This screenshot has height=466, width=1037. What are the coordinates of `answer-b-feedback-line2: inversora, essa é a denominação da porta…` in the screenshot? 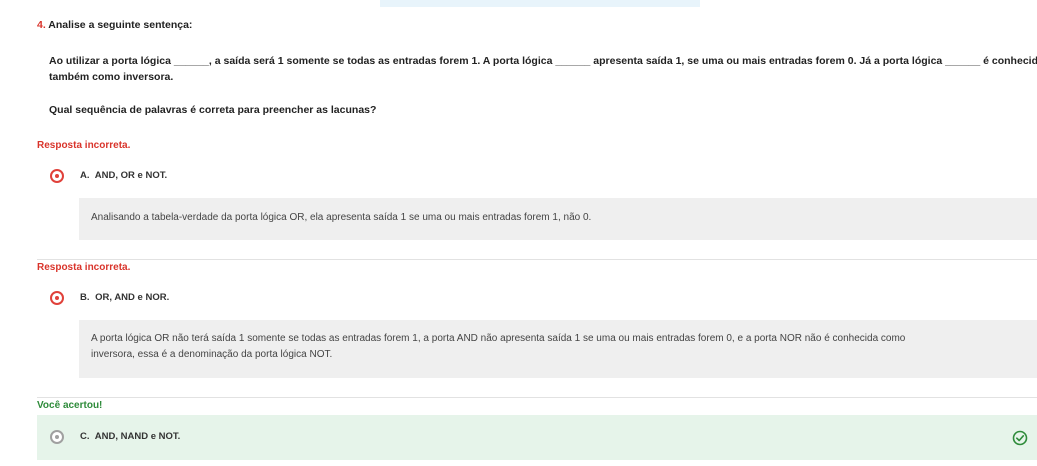 It's located at (212, 354).